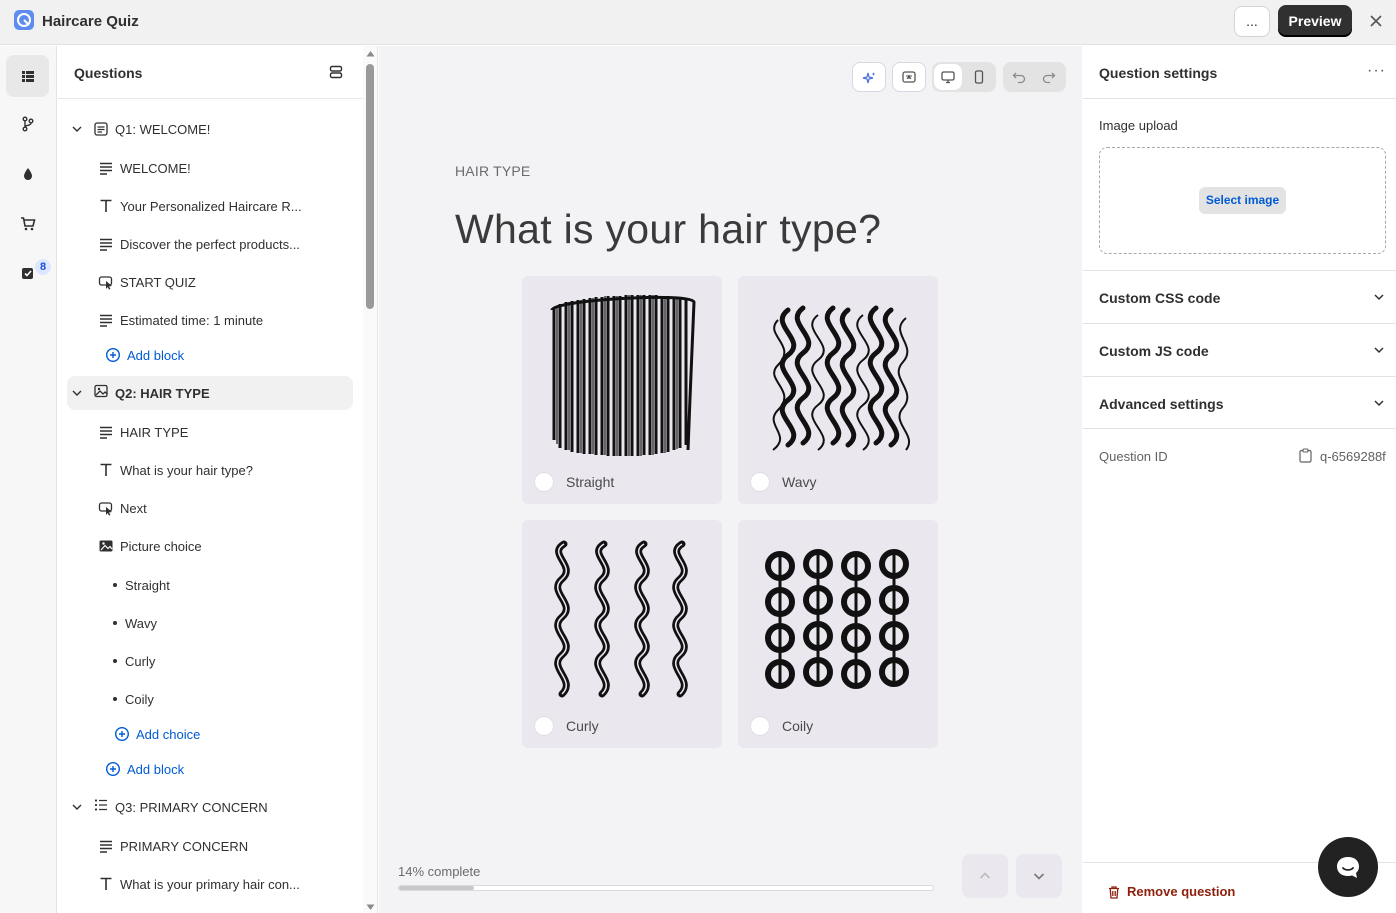 The height and width of the screenshot is (913, 1396). What do you see at coordinates (841, 378) in the screenshot?
I see `wavy-hair-icon` at bounding box center [841, 378].